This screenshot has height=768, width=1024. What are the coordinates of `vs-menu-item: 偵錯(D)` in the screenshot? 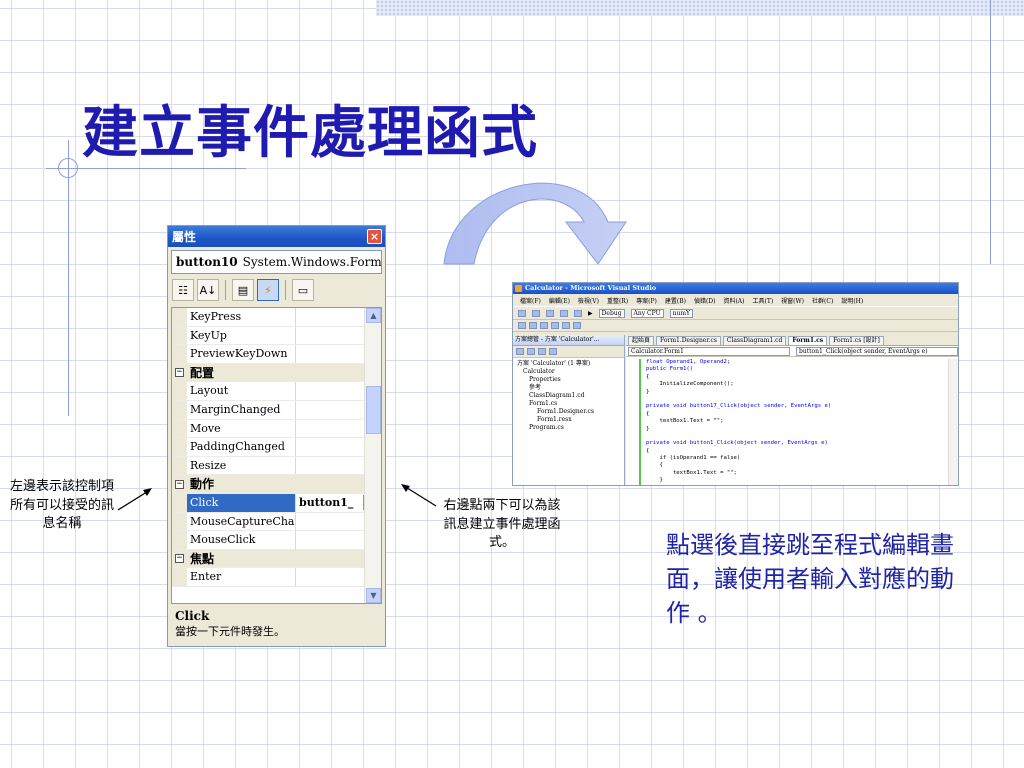 It's located at (705, 300).